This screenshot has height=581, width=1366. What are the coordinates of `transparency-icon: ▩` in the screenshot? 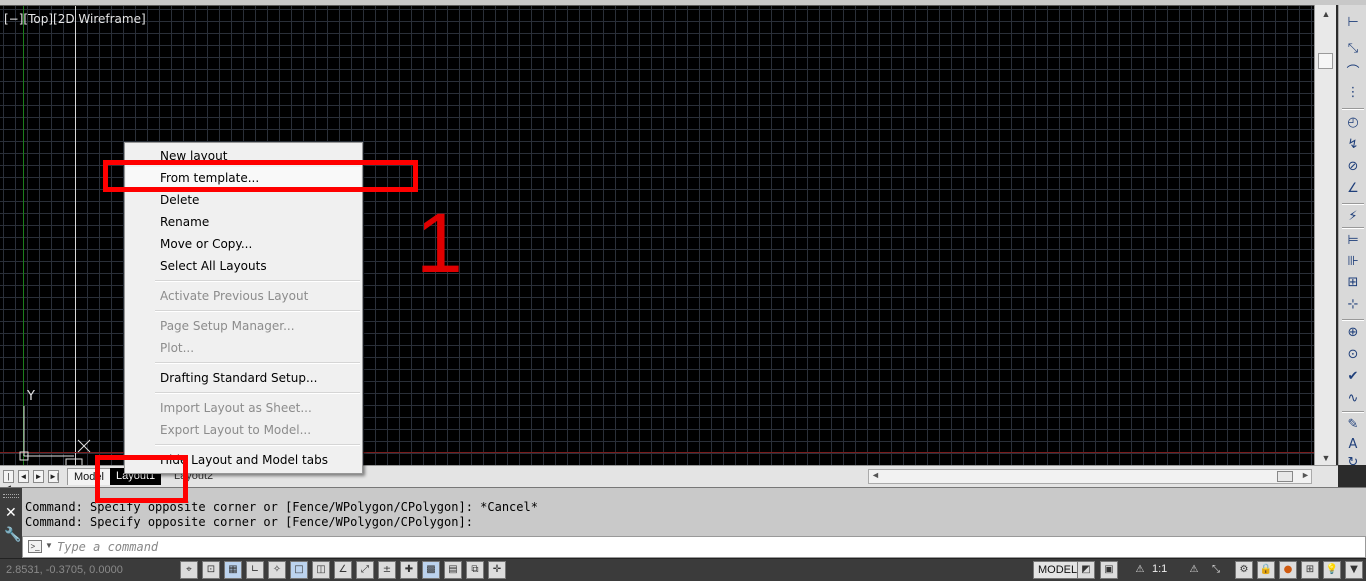 It's located at (431, 570).